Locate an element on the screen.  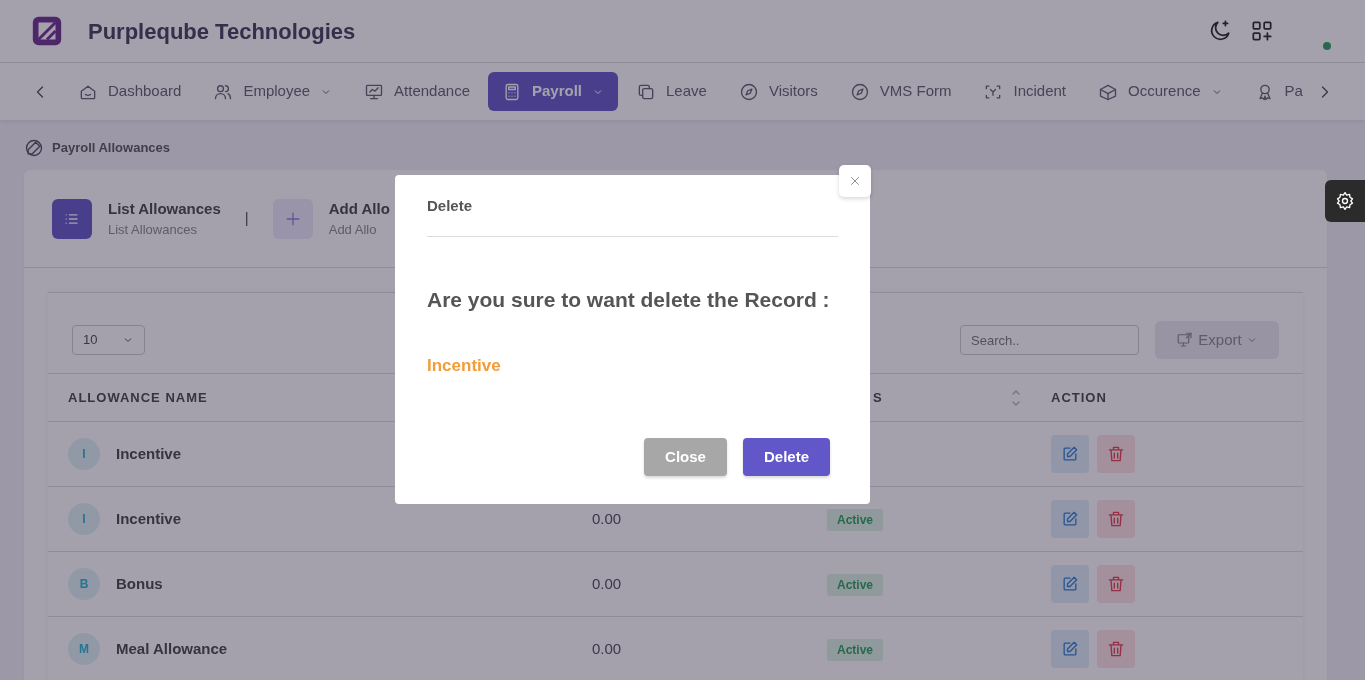
nav-tab: Attendance is located at coordinates (417, 91).